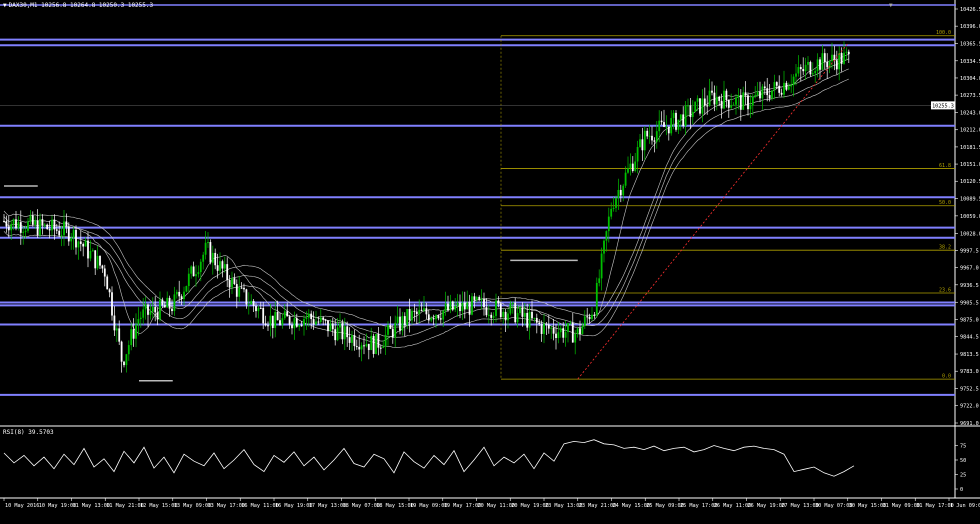  I want to click on time-label-24: 30 May 07:00, so click(833, 506).